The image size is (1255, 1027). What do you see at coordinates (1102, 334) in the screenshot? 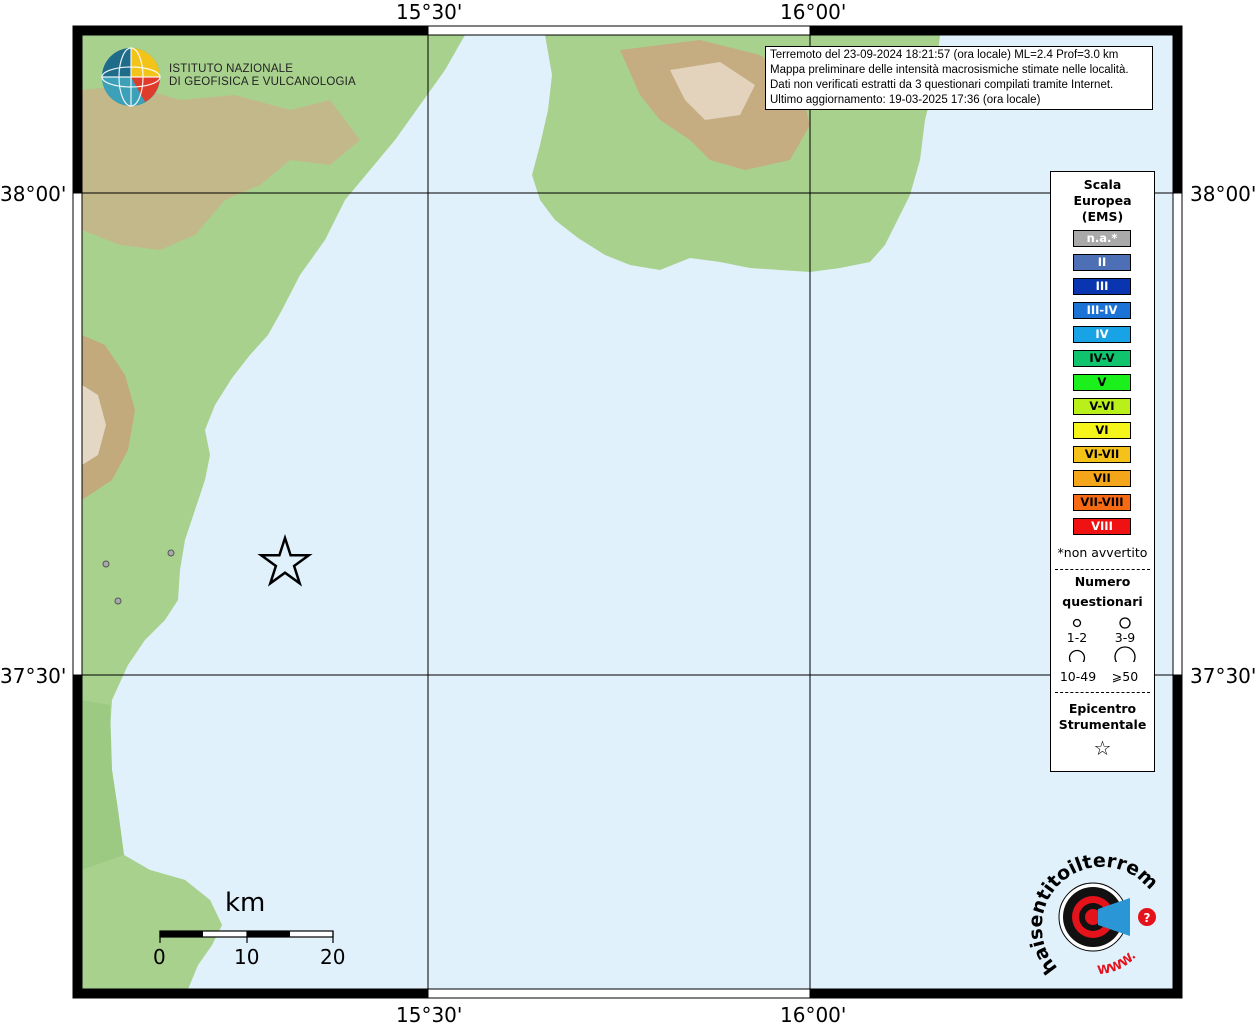
I see `ems-item: IV` at bounding box center [1102, 334].